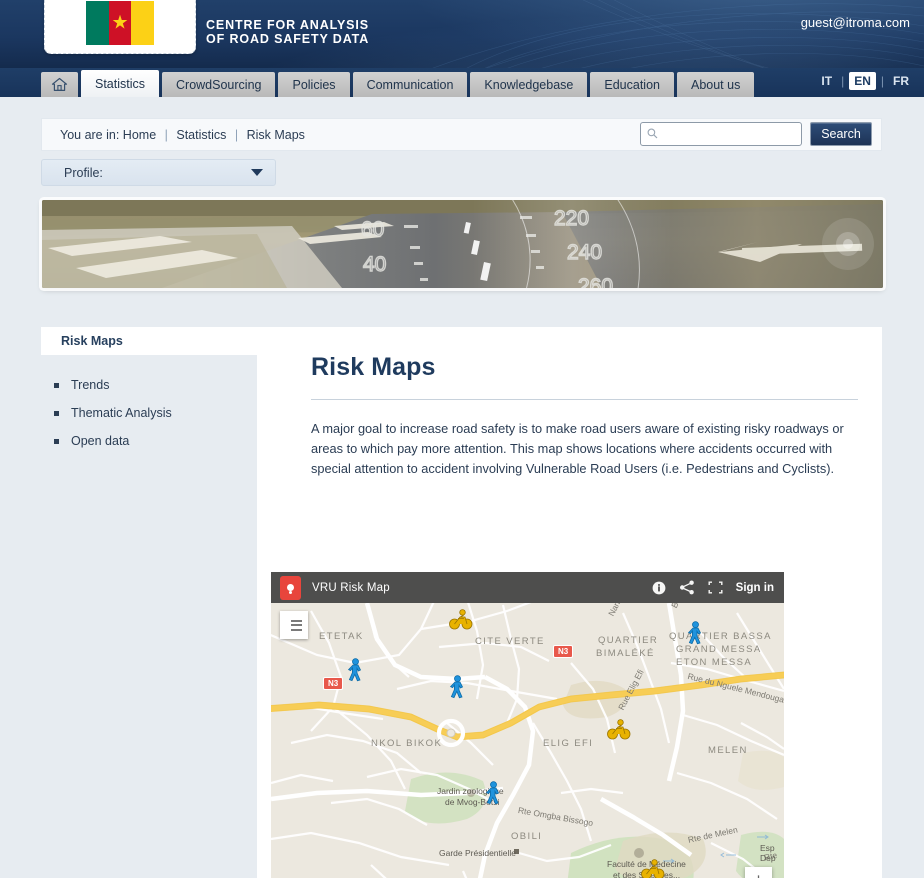 The height and width of the screenshot is (878, 924). I want to click on sidebar-menu: Trends Thematic Analysis Open data, so click(149, 405).